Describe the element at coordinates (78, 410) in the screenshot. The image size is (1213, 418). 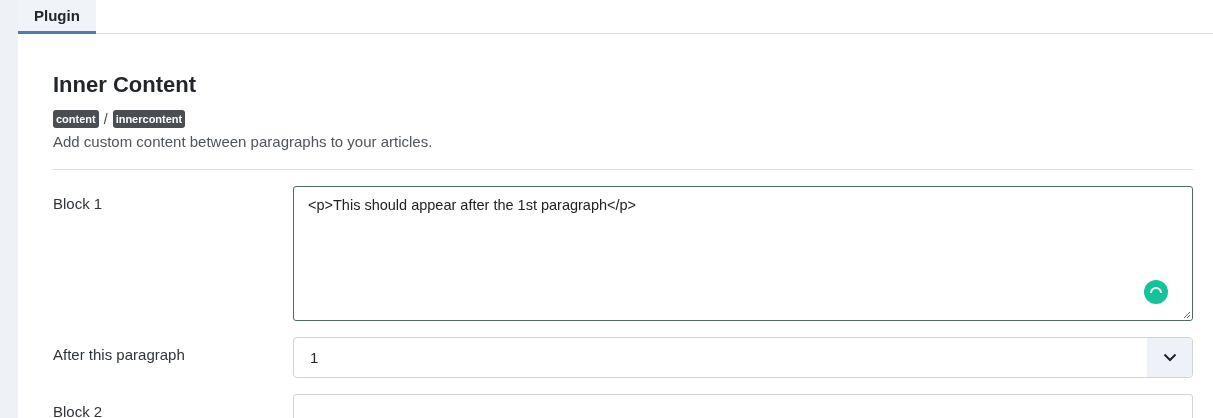
I see `field-label: Block 2` at that location.